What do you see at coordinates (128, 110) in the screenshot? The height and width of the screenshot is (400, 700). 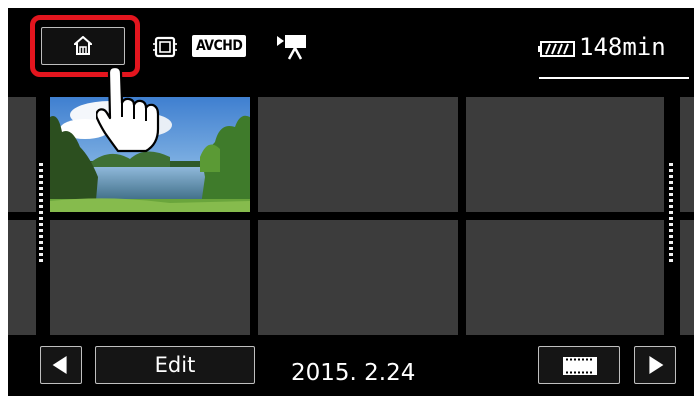 I see `pointing-hand-icon` at bounding box center [128, 110].